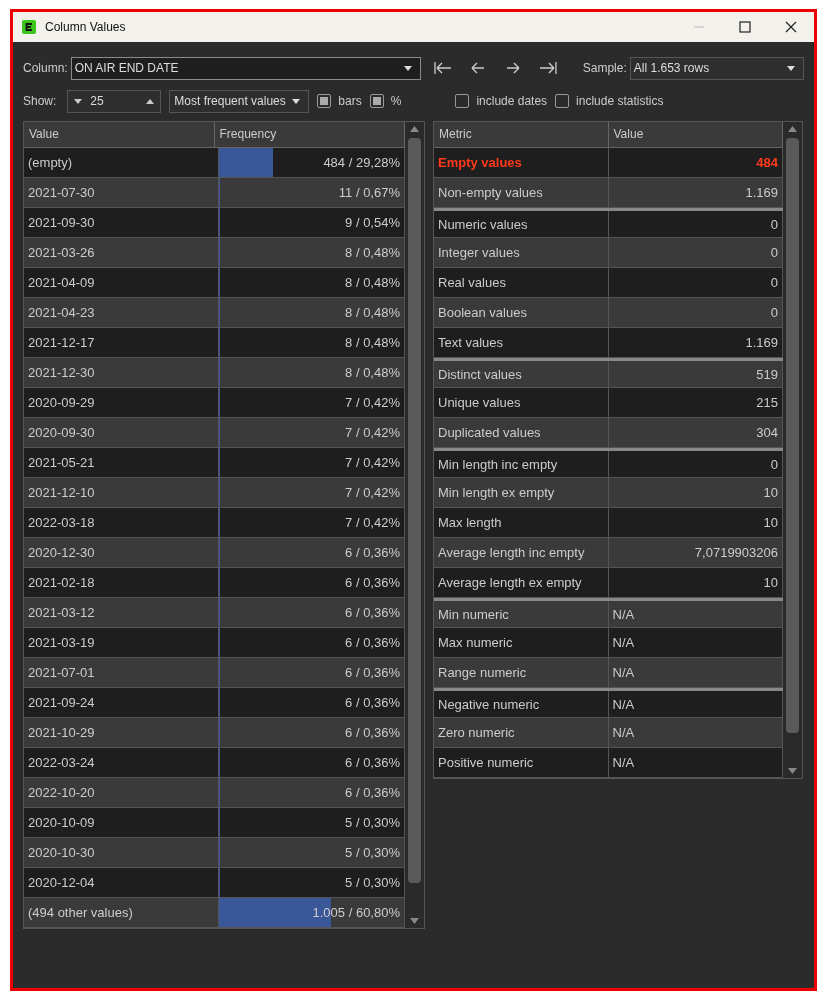 The height and width of the screenshot is (1001, 827). Describe the element at coordinates (121, 912) in the screenshot. I see `table-cell: (494 other values)` at that location.